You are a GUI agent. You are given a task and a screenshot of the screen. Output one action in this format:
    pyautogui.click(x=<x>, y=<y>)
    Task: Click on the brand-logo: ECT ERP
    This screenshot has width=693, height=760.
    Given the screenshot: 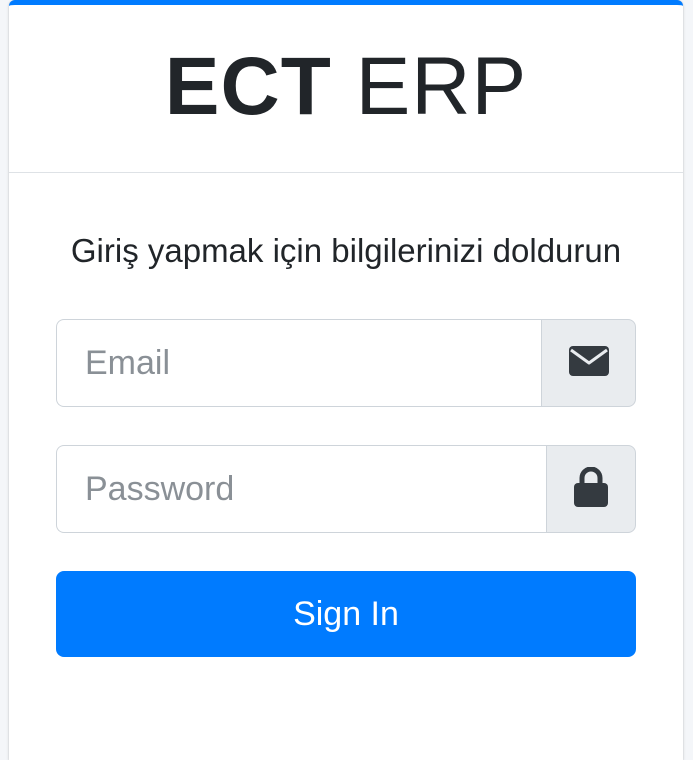 What is the action you would take?
    pyautogui.click(x=346, y=86)
    